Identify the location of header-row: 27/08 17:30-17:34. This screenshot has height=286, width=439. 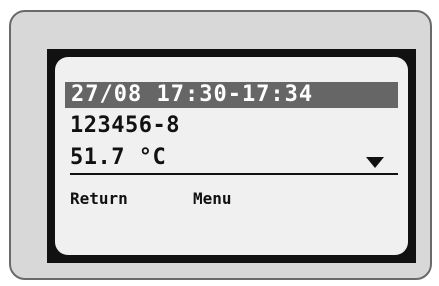
(231, 95).